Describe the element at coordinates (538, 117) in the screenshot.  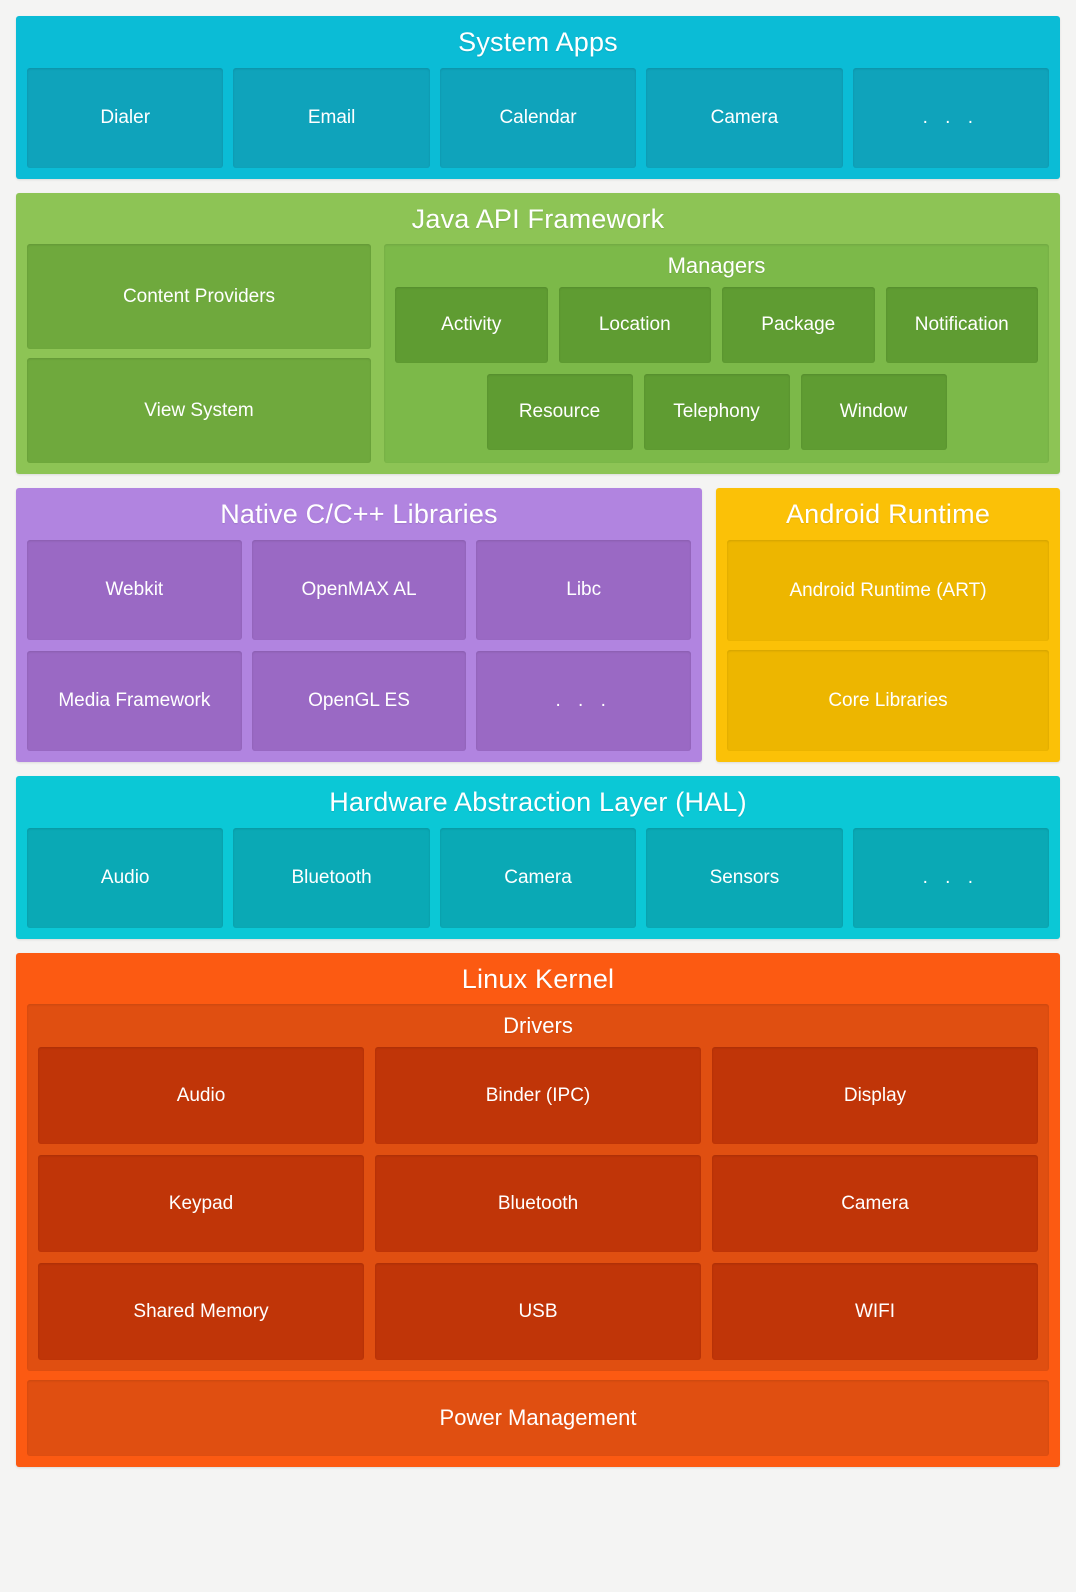
I see `tile-calendar: Calendar` at that location.